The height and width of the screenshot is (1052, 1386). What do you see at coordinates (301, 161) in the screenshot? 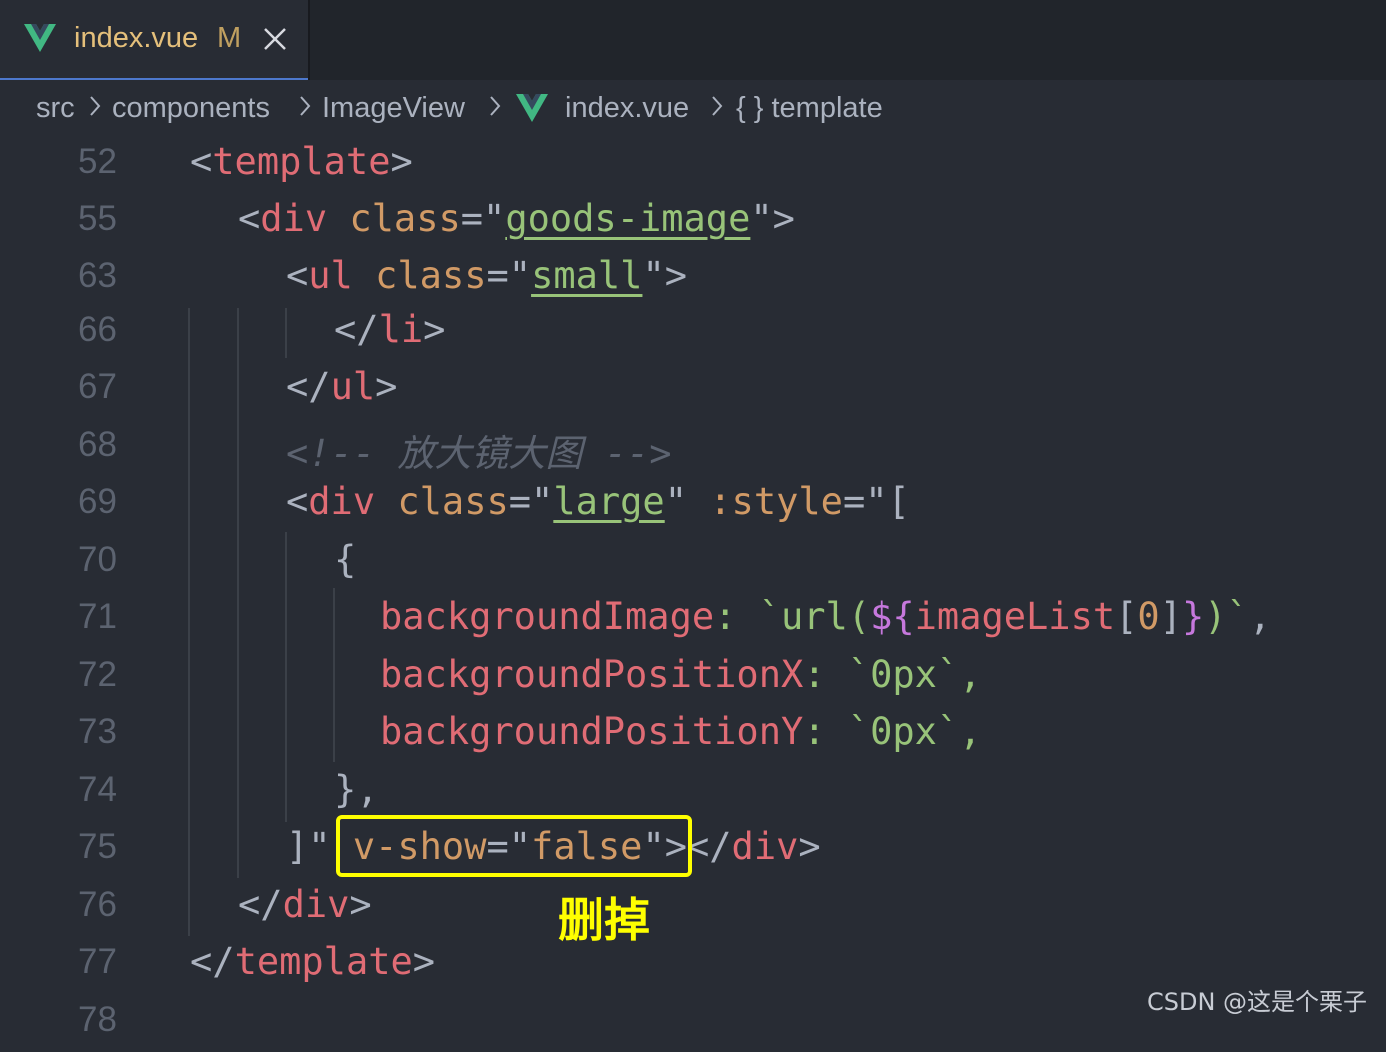
I see `code-text: <template>` at bounding box center [301, 161].